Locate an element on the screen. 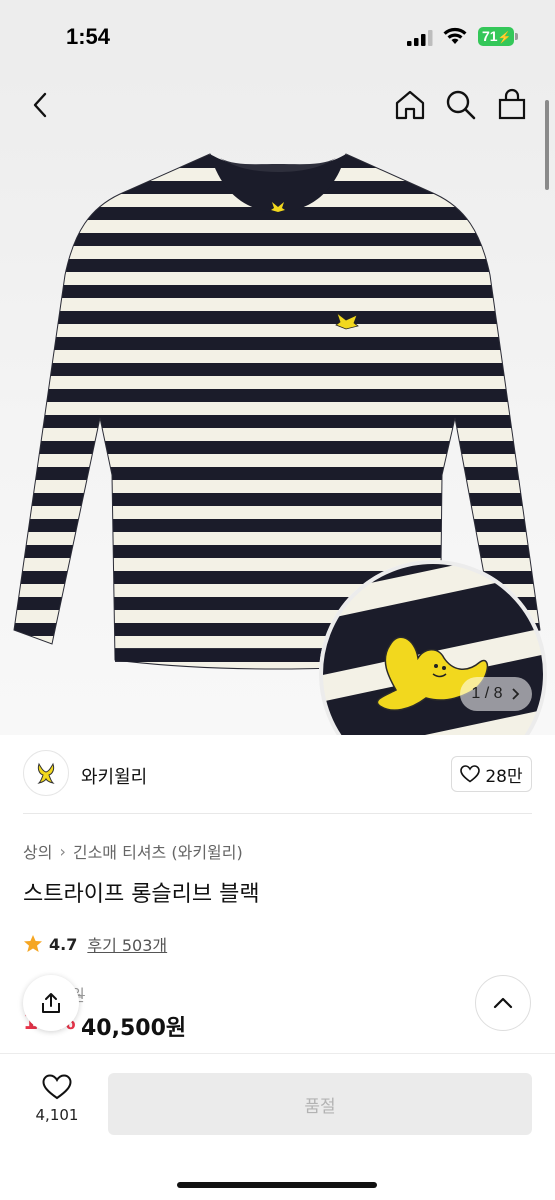 This screenshot has height=1200, width=555. brand-row: 와키윌리 28만 is located at coordinates (277, 774).